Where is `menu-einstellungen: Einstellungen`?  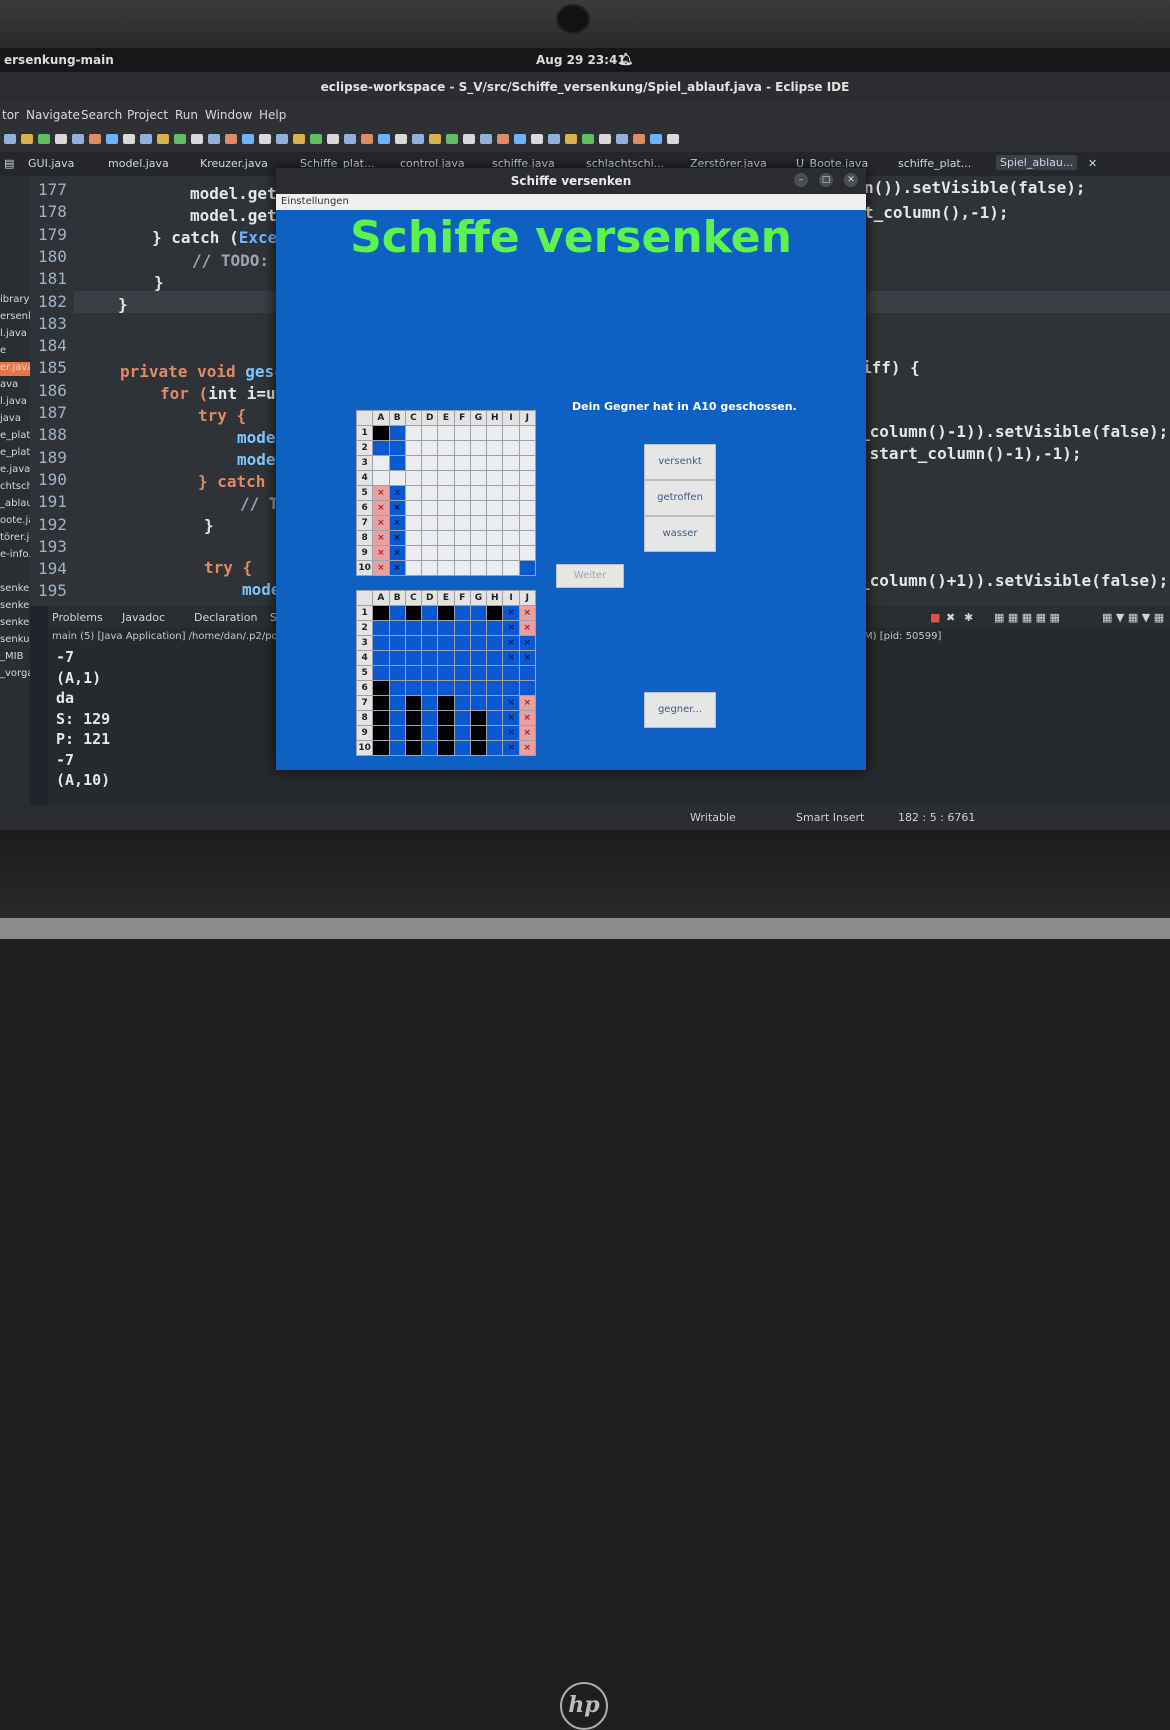
menu-einstellungen: Einstellungen is located at coordinates (315, 201).